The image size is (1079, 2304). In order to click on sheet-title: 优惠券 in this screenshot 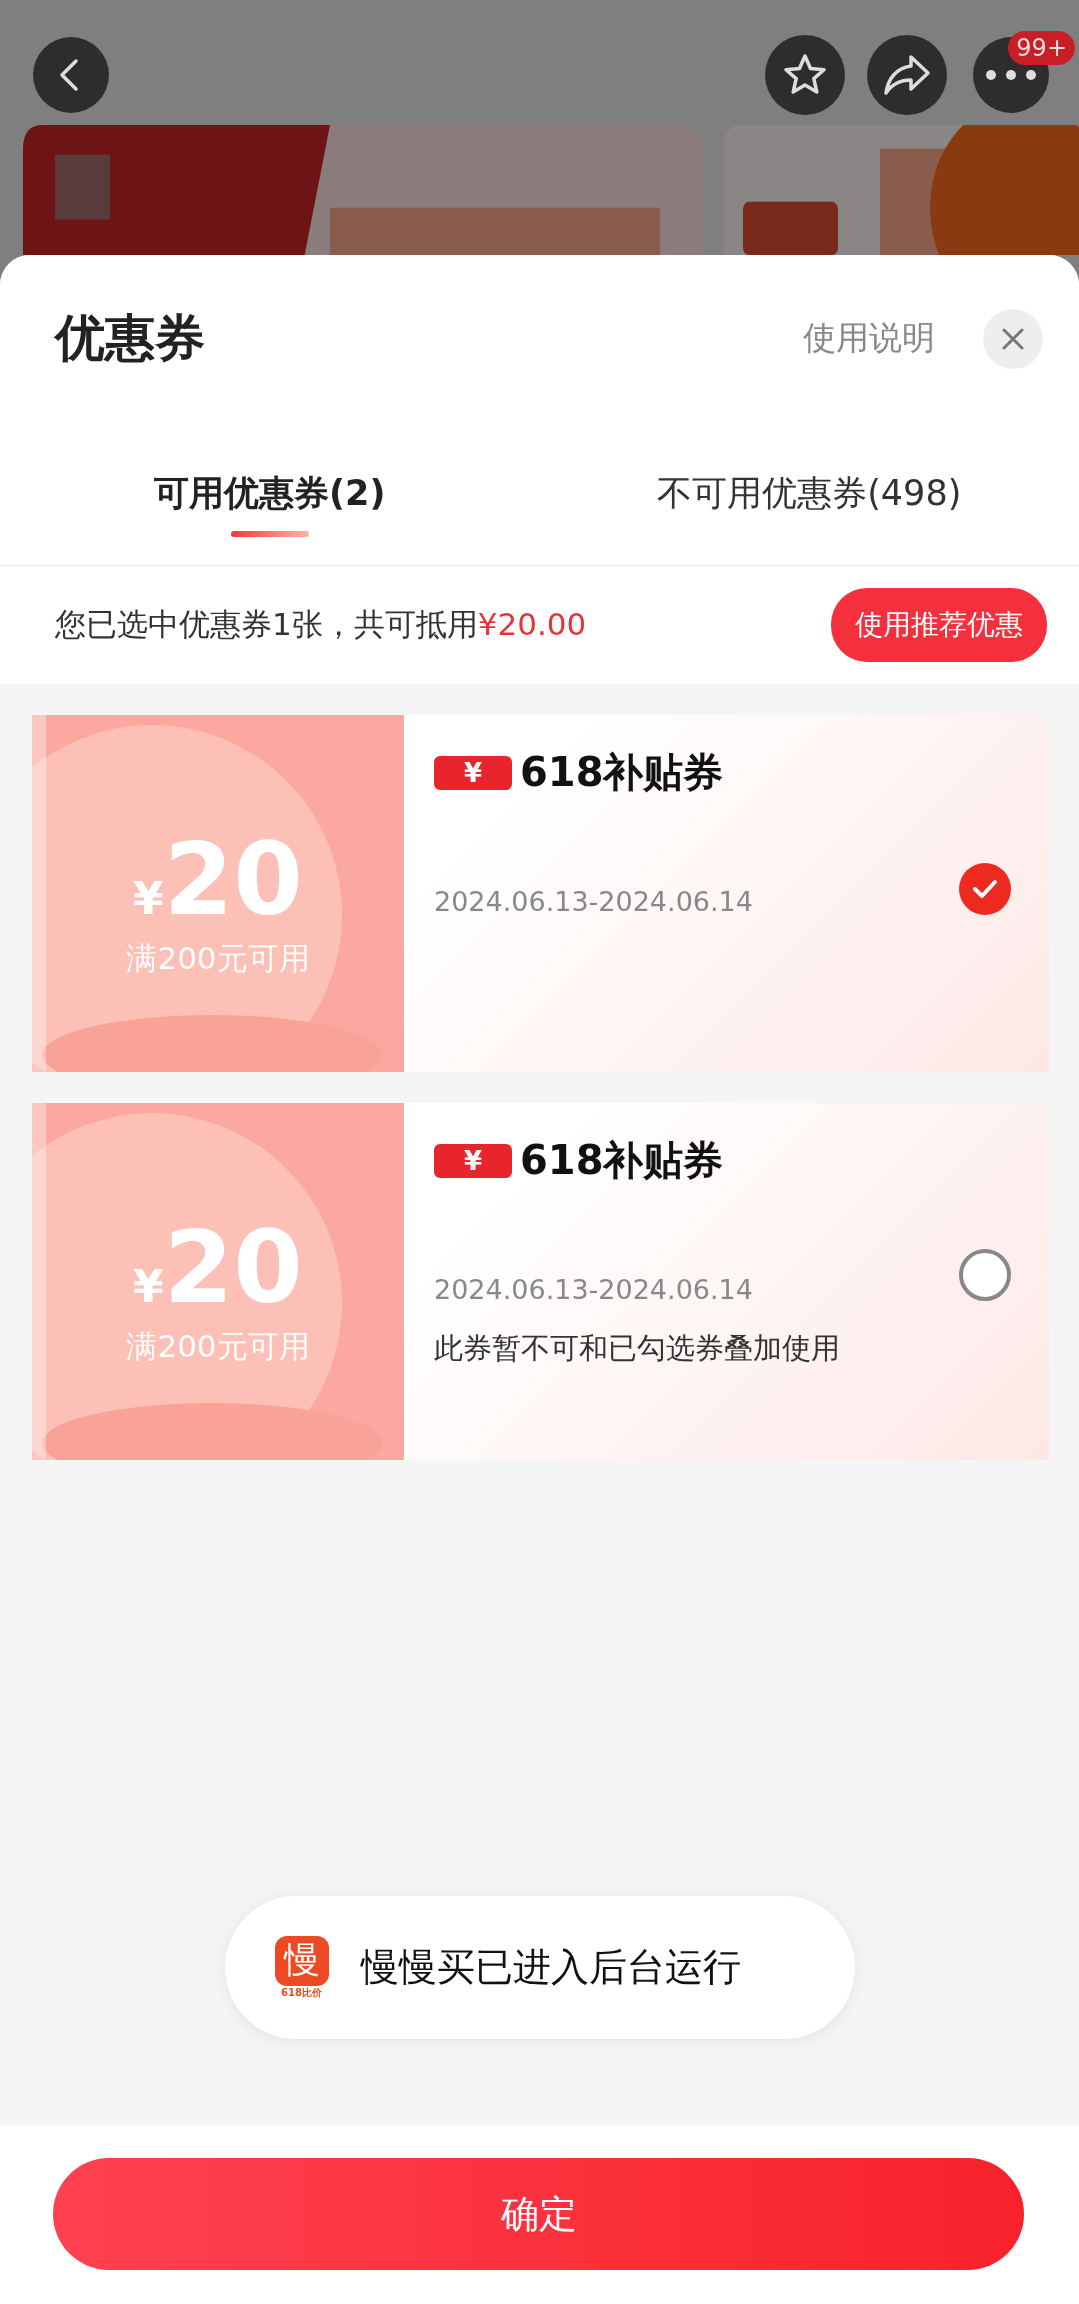, I will do `click(130, 338)`.